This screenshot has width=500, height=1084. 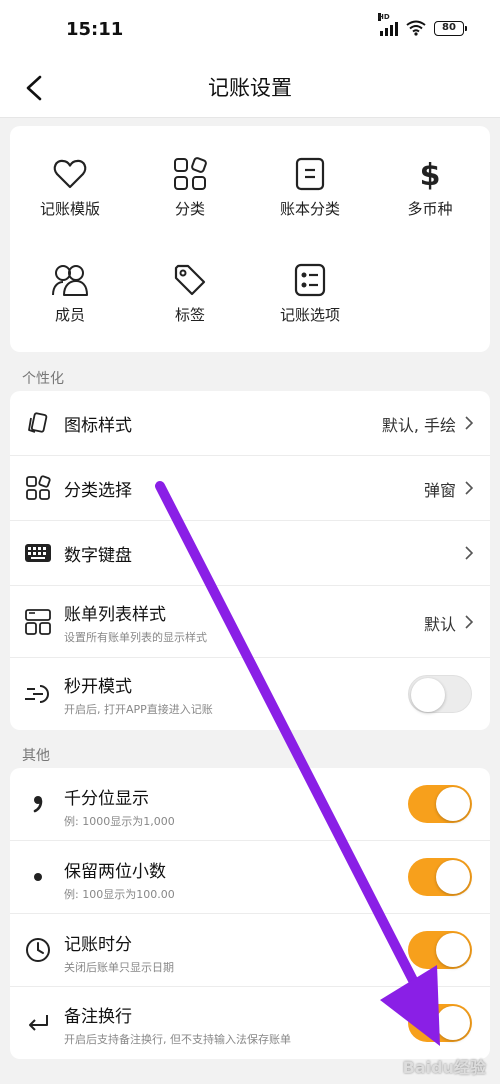 I want to click on status-time: 15:11, so click(x=95, y=29).